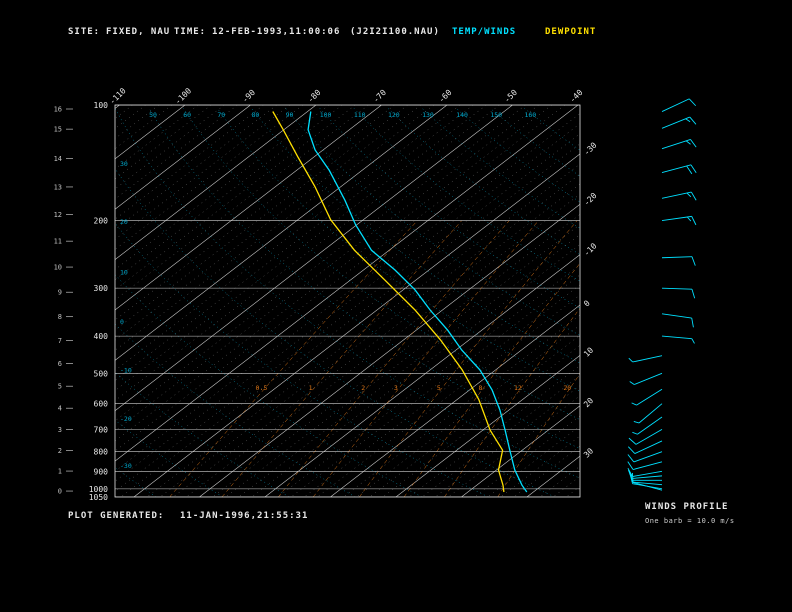 Image resolution: width=792 pixels, height=612 pixels. I want to click on pressure-tick-label: 900, so click(101, 471).